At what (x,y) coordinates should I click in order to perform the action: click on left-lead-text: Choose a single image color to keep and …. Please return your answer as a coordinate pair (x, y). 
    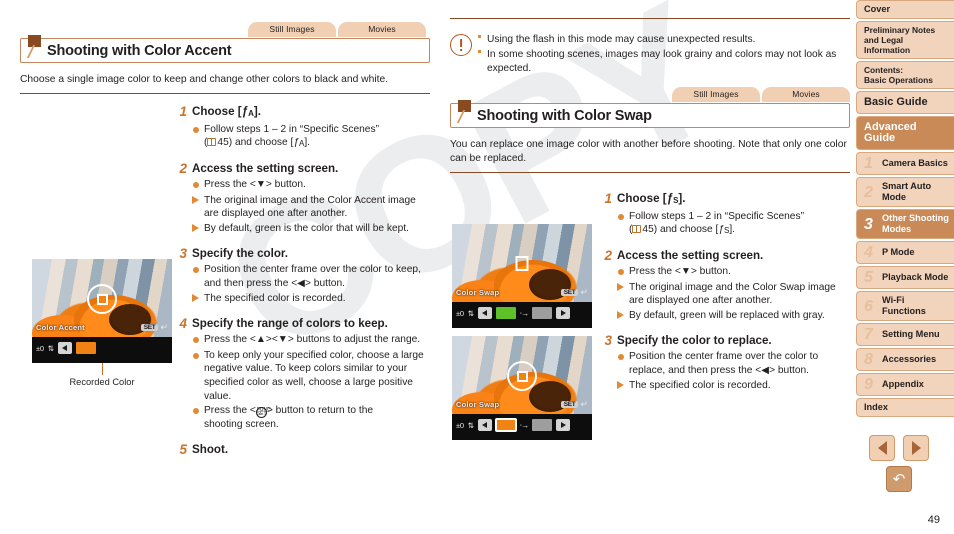
    Looking at the image, I should click on (204, 79).